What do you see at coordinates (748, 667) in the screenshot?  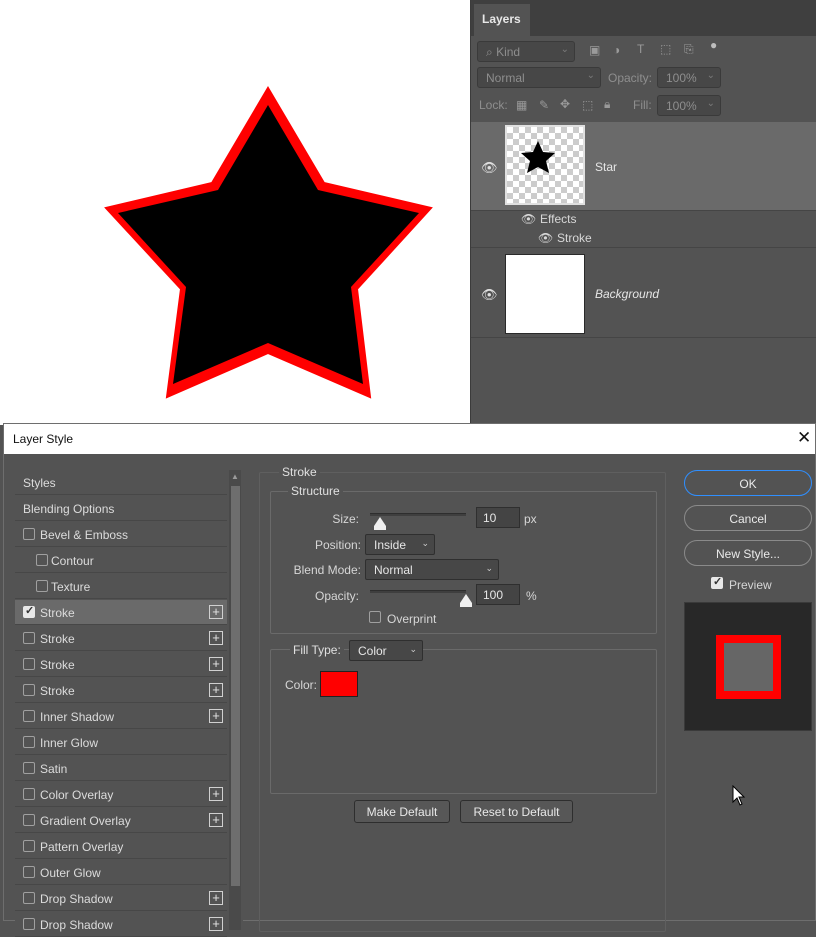 I see `preview-fill` at bounding box center [748, 667].